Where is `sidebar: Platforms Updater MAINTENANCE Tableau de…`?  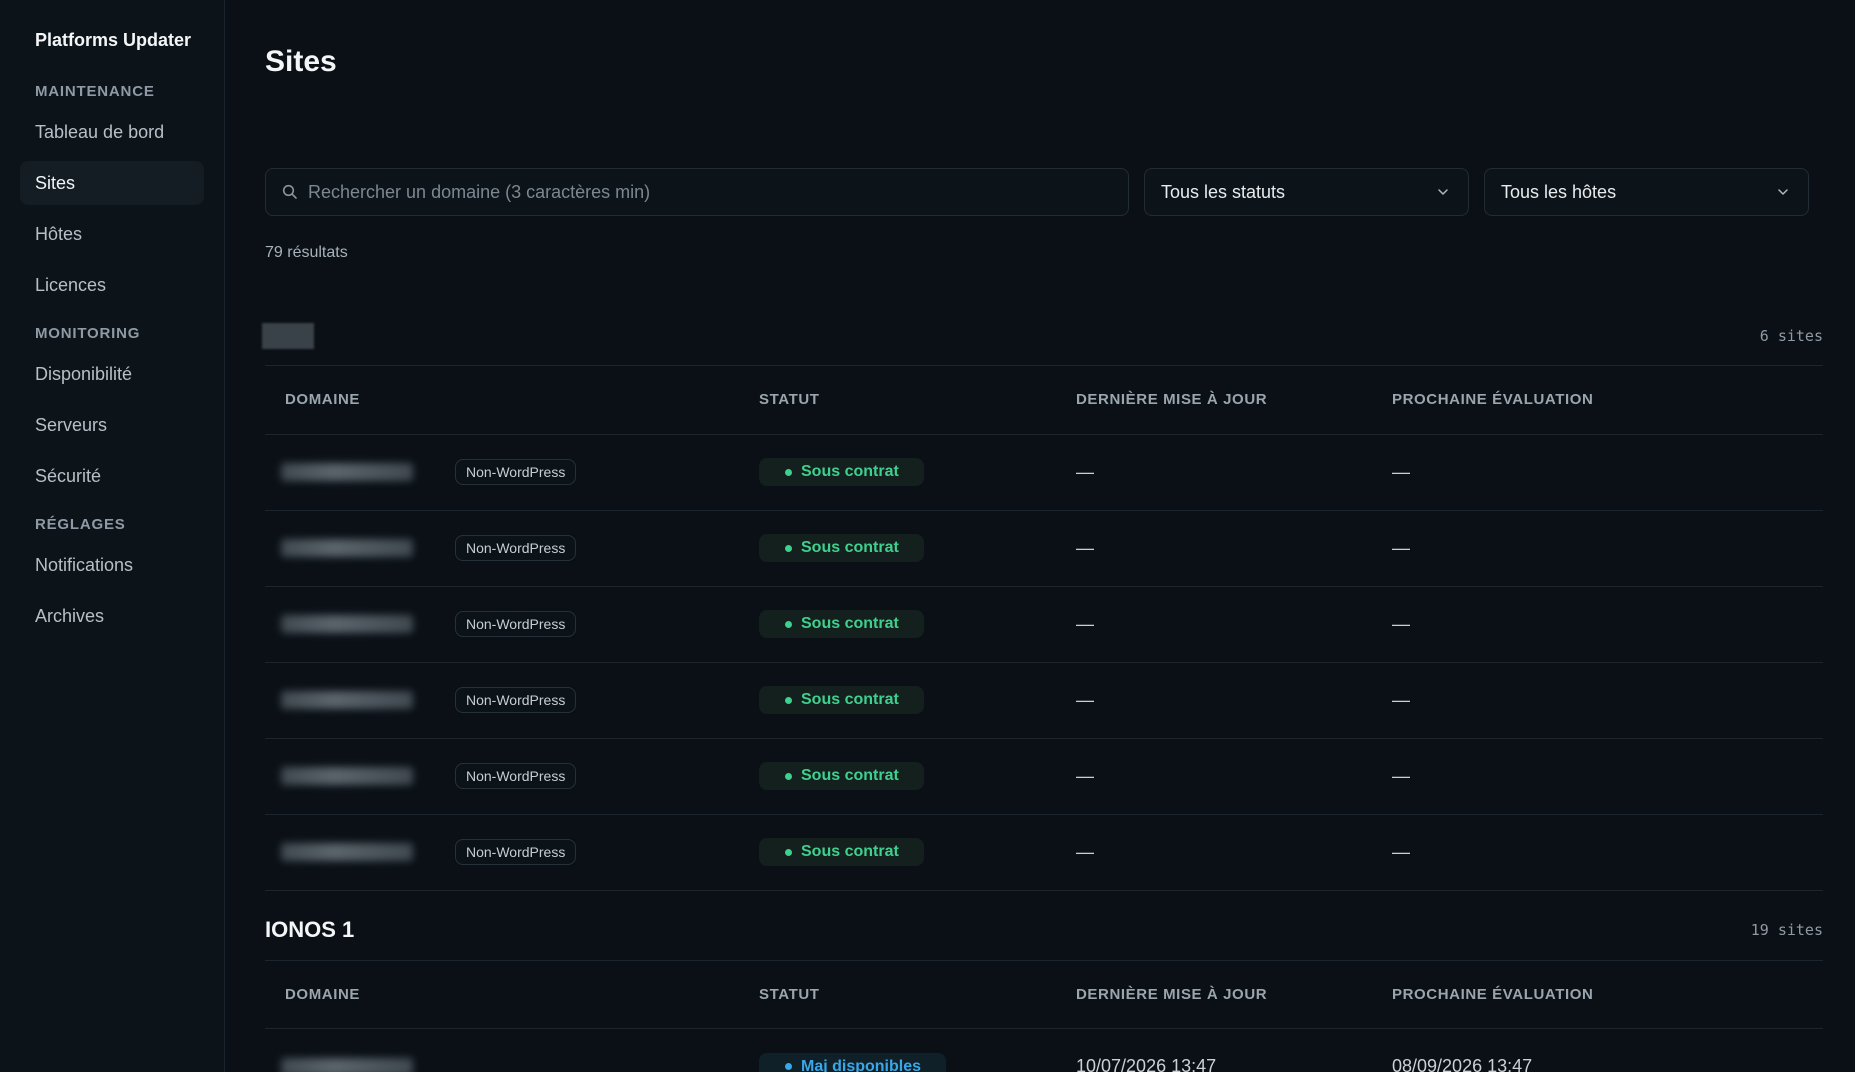
sidebar: Platforms Updater MAINTENANCE Tableau de… is located at coordinates (112, 536).